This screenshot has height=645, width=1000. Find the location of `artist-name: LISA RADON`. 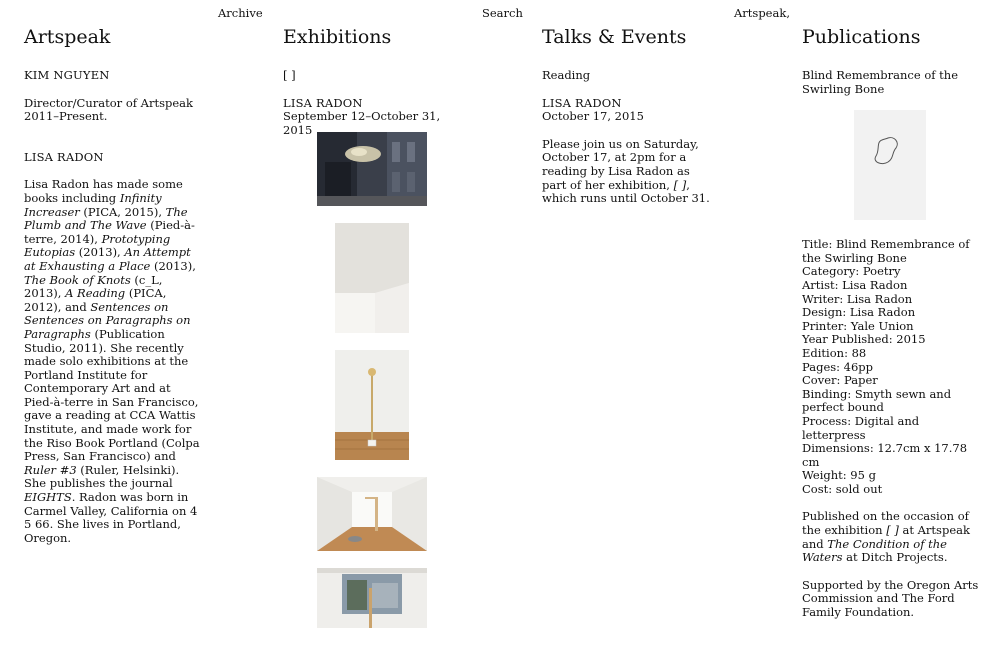

artist-name: LISA RADON is located at coordinates (113, 157).